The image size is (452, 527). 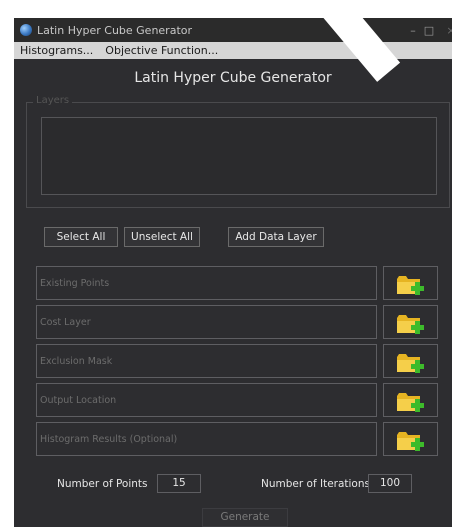 What do you see at coordinates (448, 30) in the screenshot?
I see `close-icon: ×` at bounding box center [448, 30].